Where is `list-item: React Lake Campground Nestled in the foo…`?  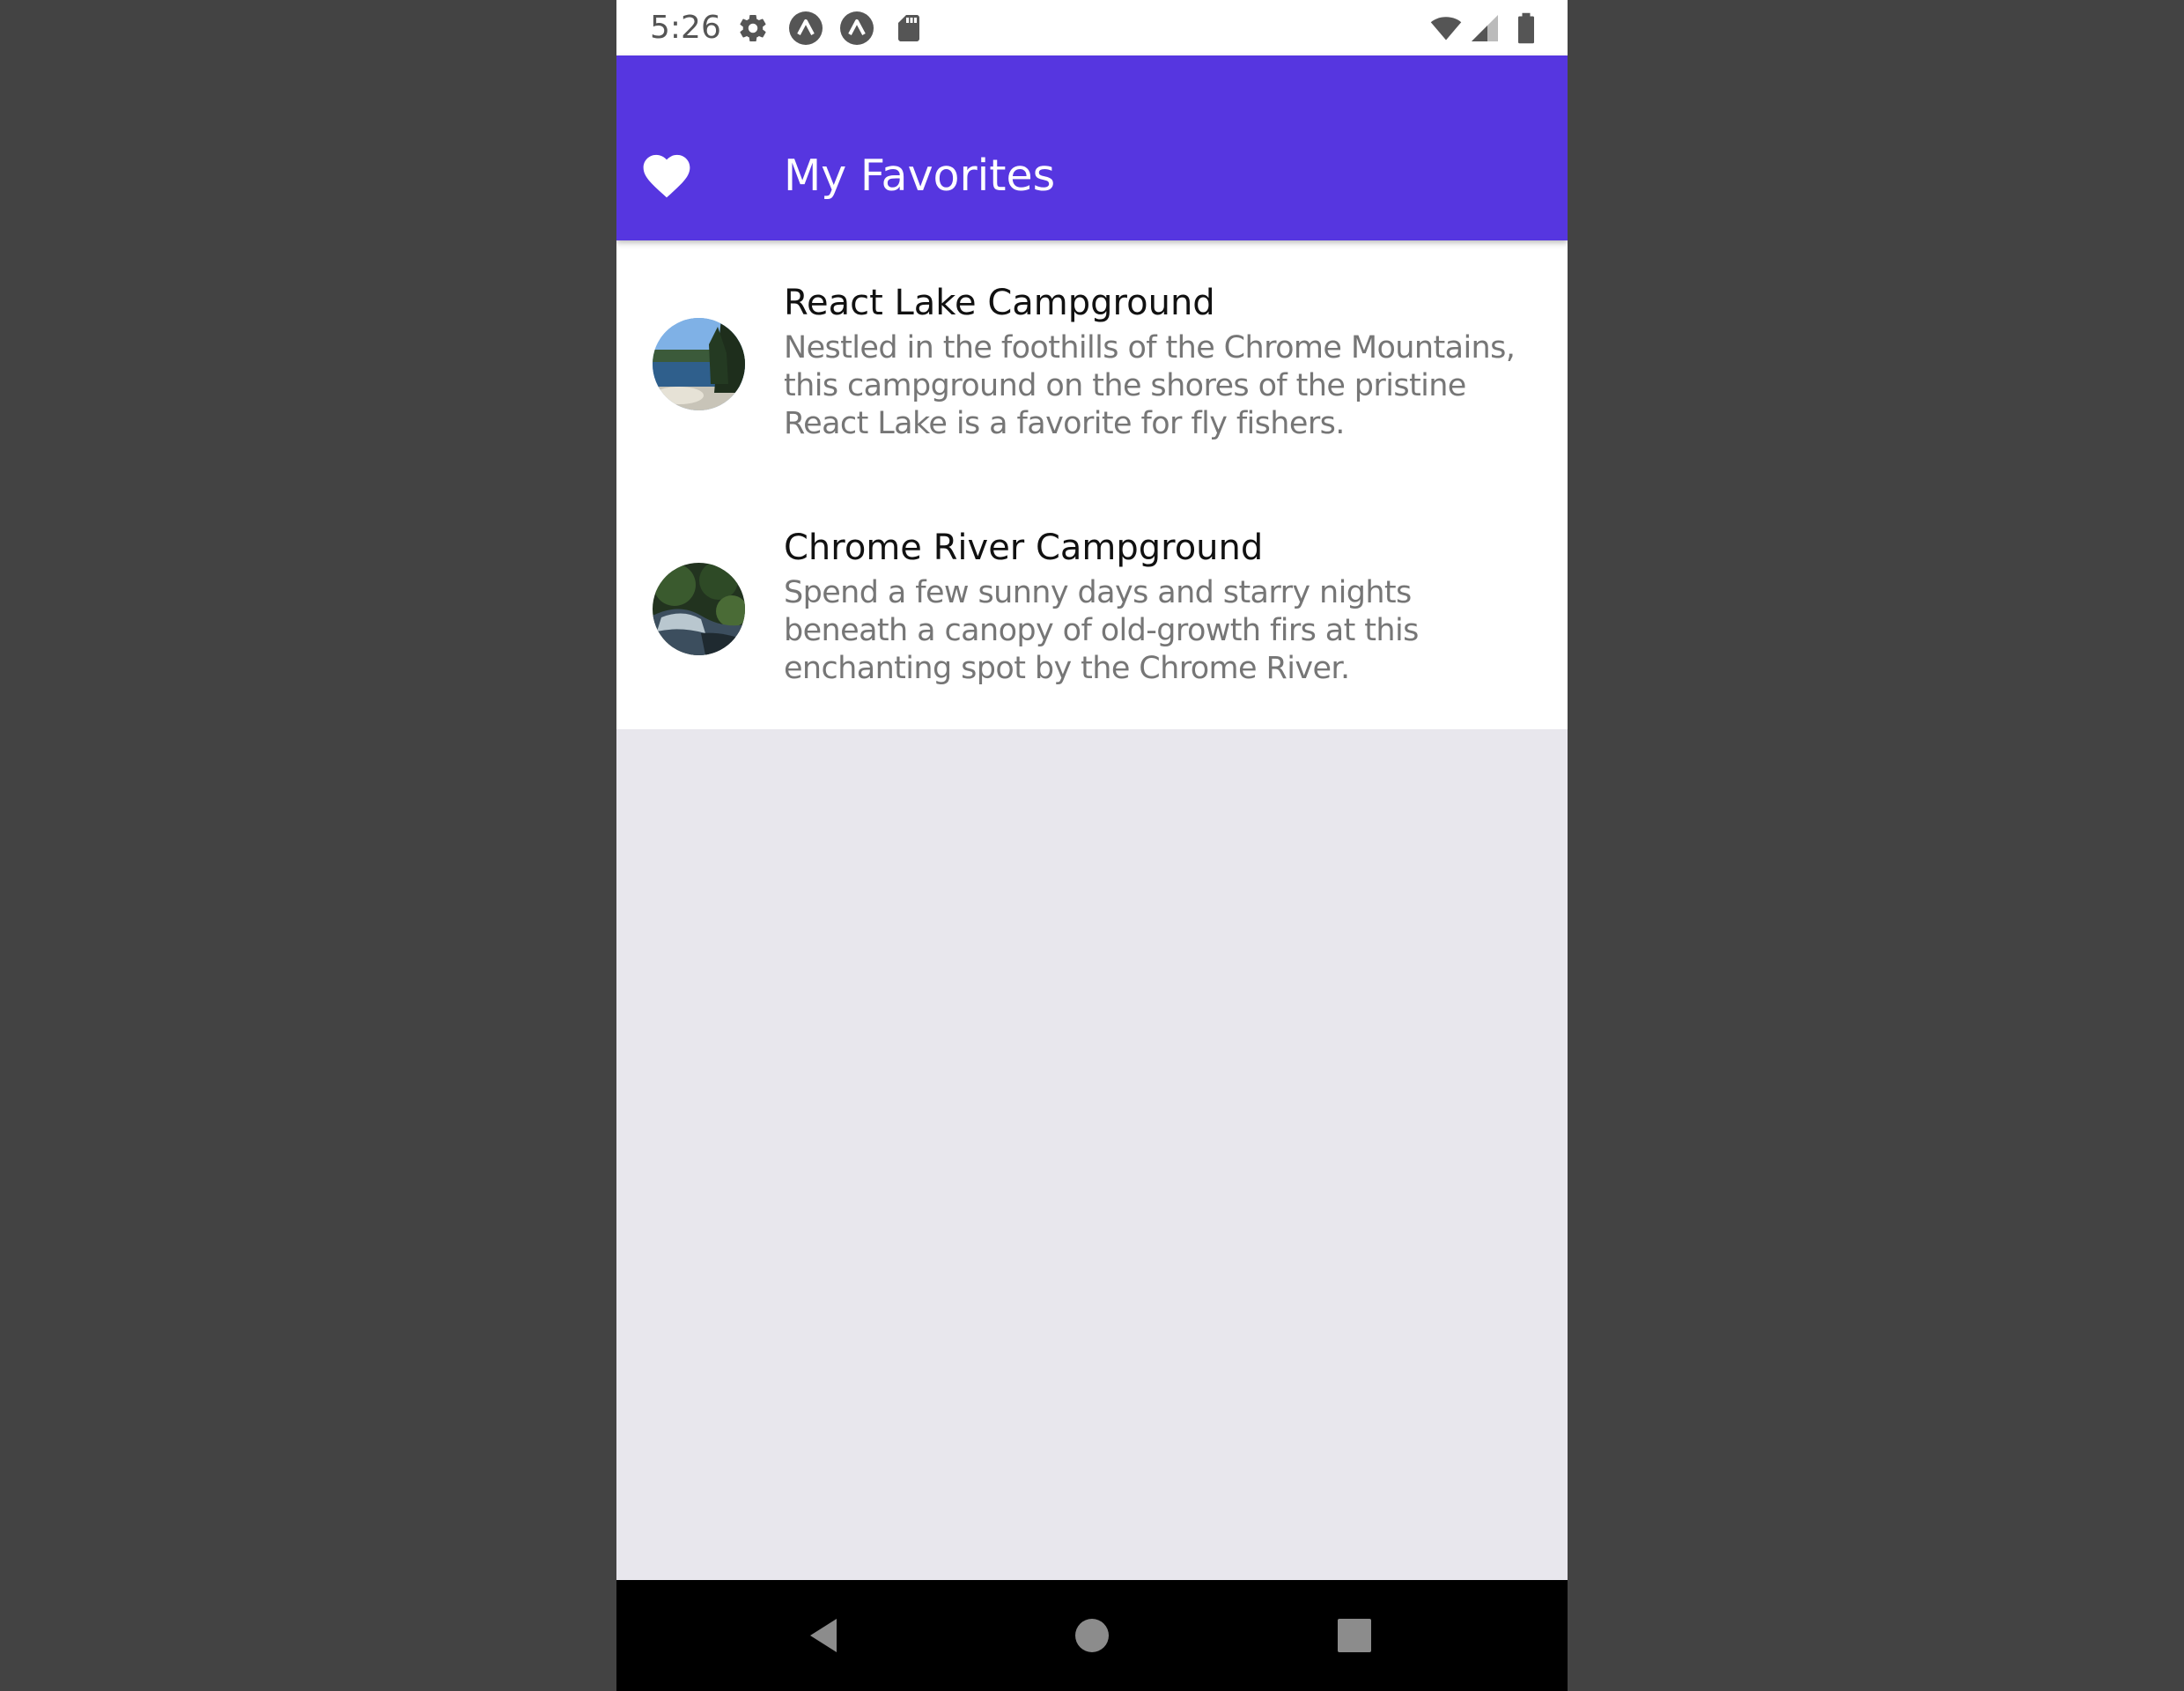 list-item: React Lake Campground Nestled in the foo… is located at coordinates (1092, 362).